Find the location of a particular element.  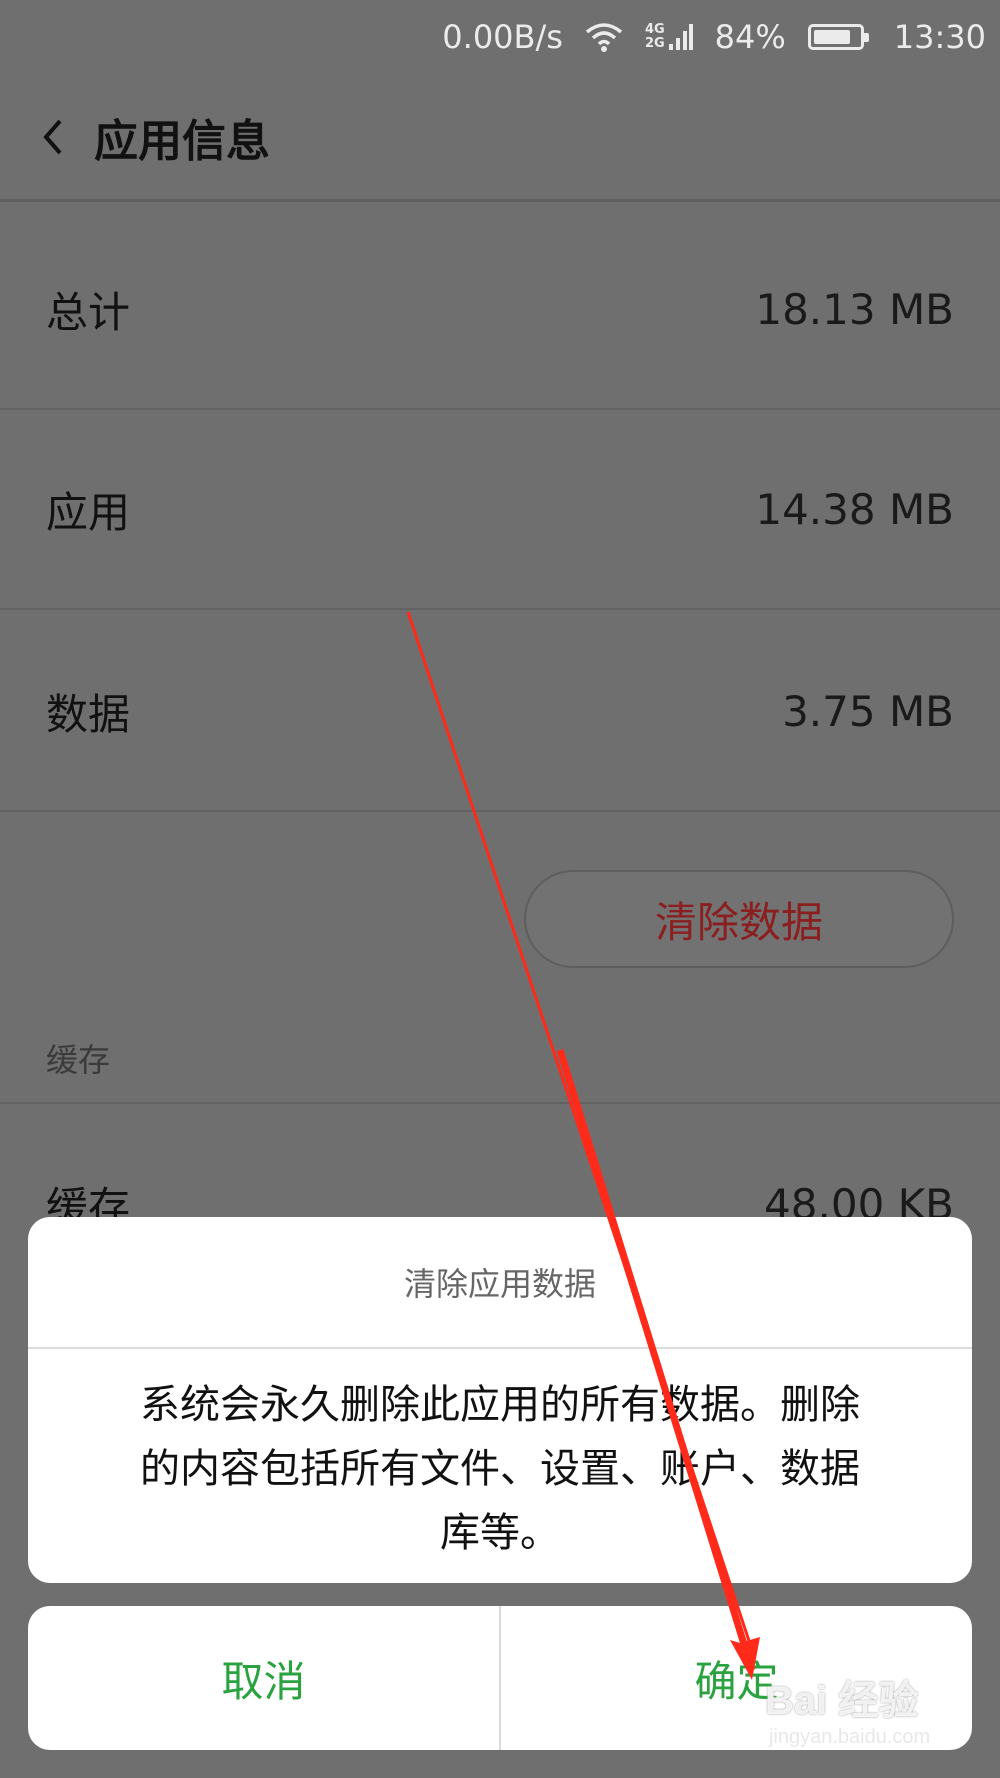

app-bar: 应用信息 is located at coordinates (500, 138).